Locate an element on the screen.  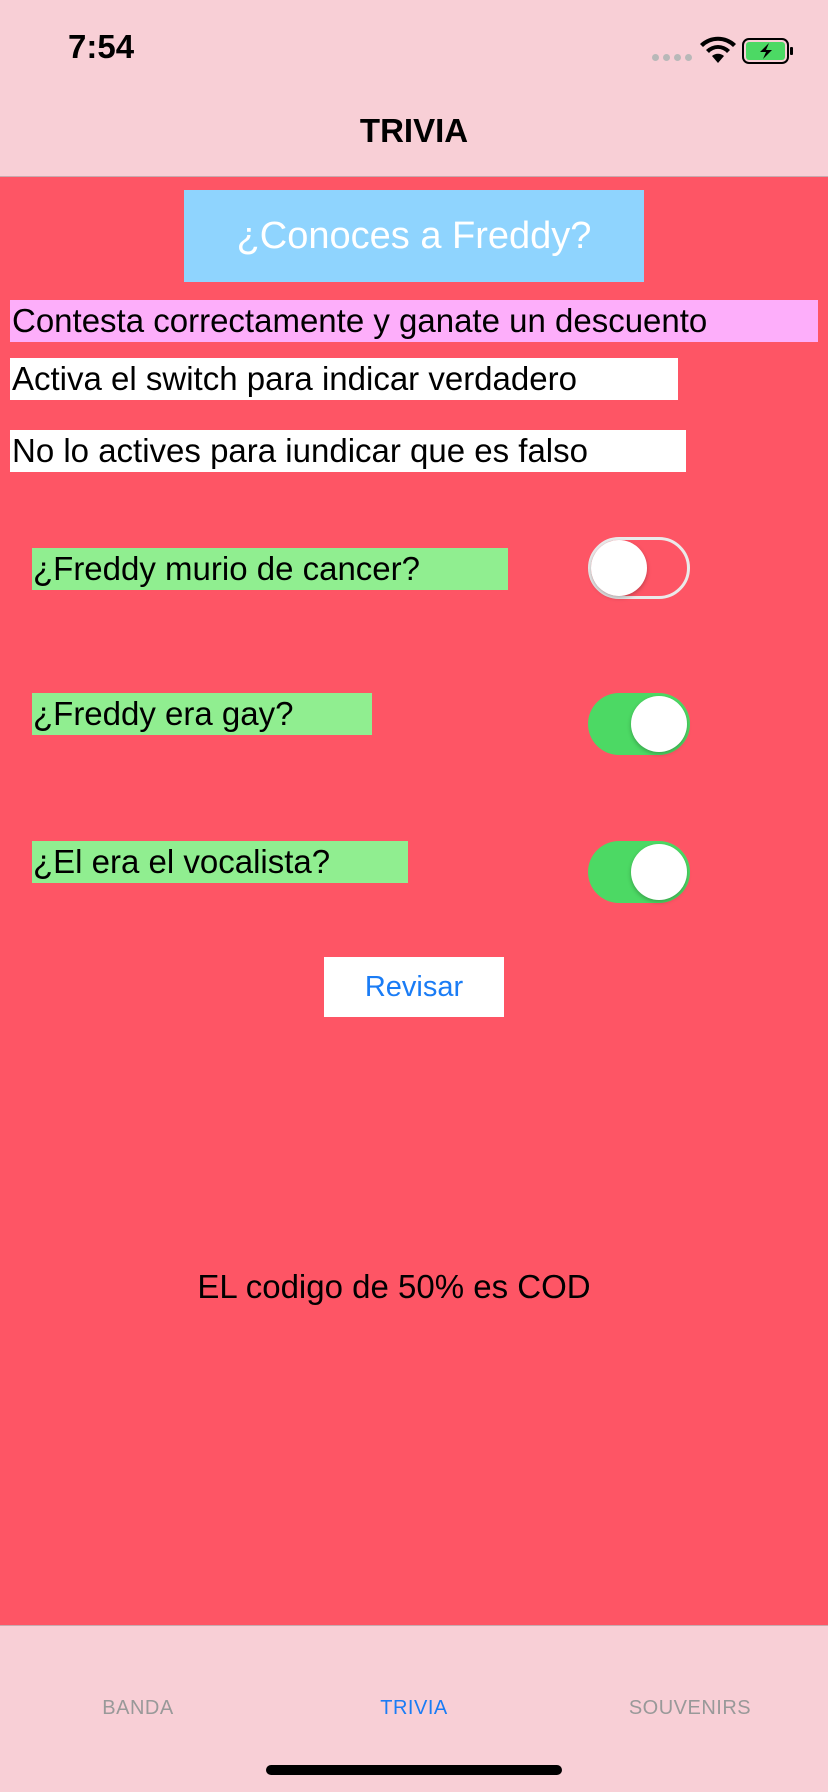
question-1-label: ¿Freddy murio de cancer? is located at coordinates (270, 569).